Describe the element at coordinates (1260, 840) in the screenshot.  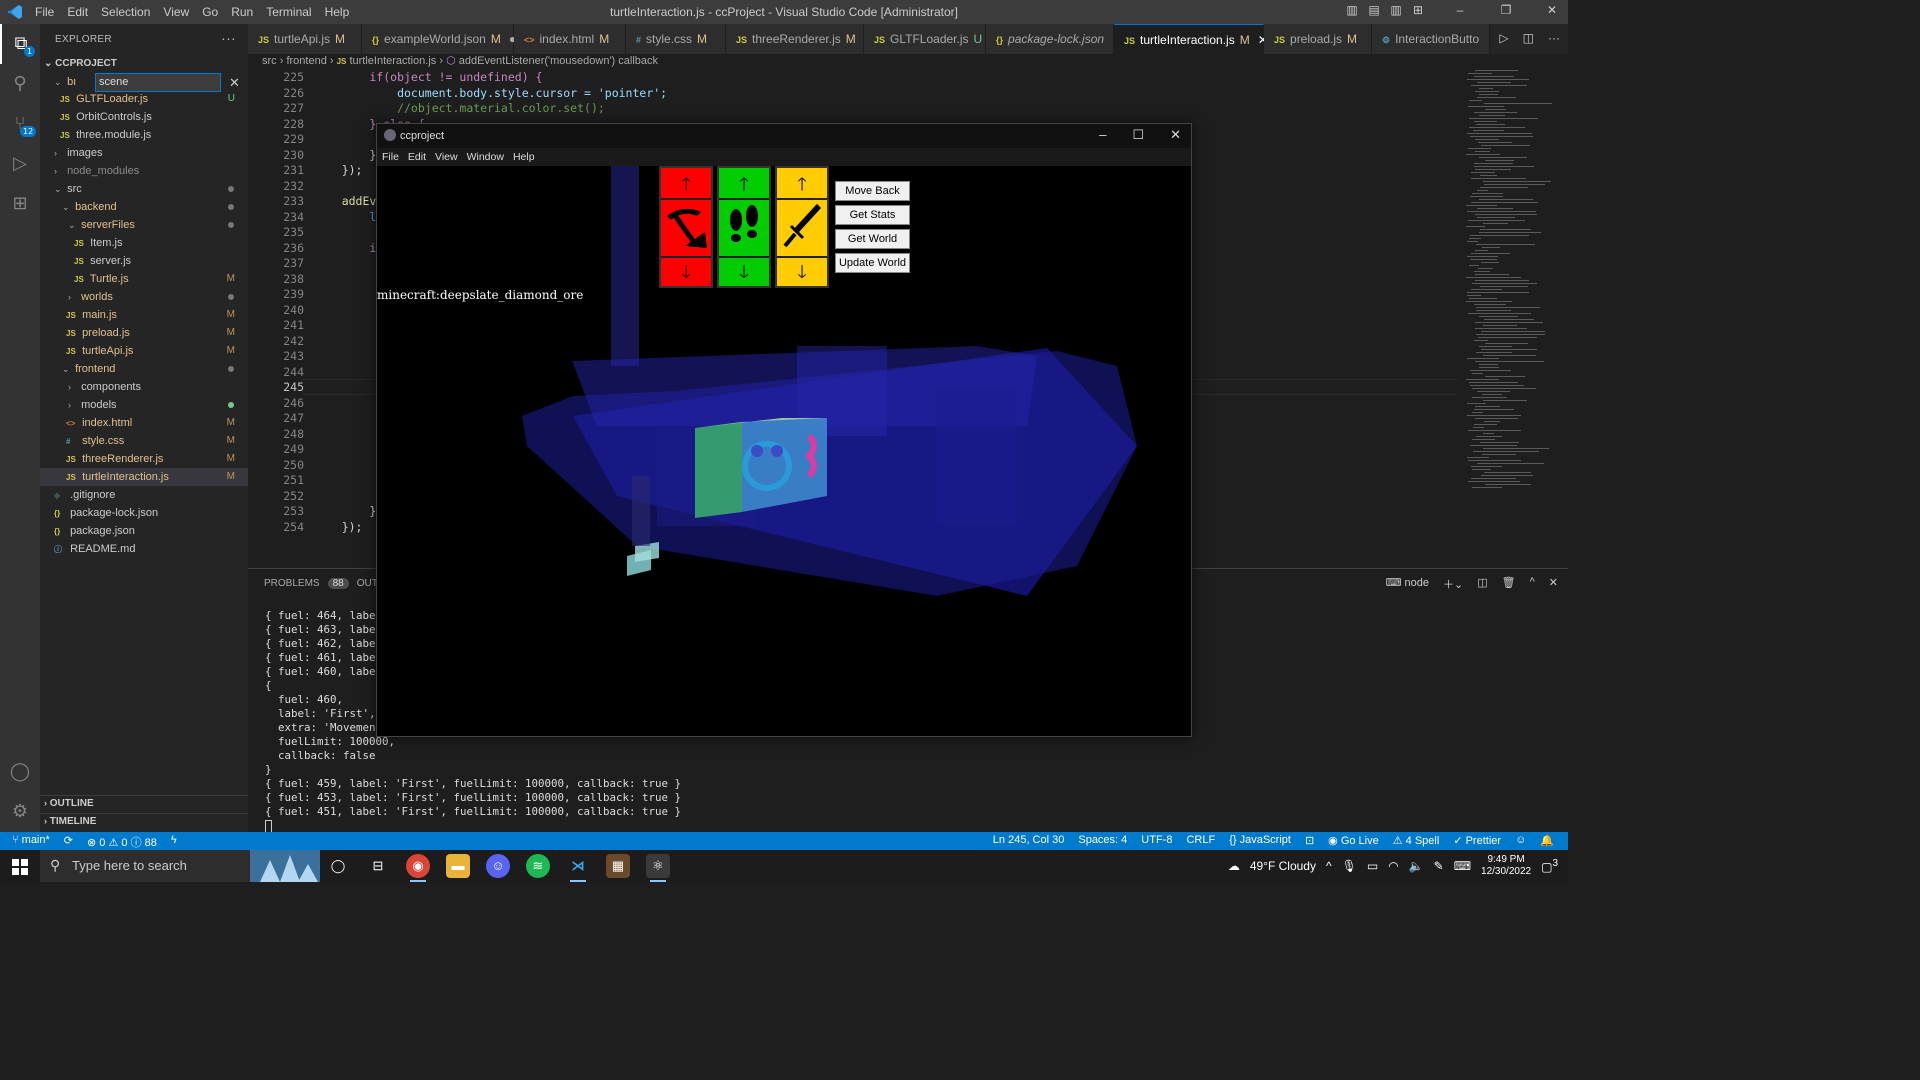
I see `language-mode: {} JavaScript` at that location.